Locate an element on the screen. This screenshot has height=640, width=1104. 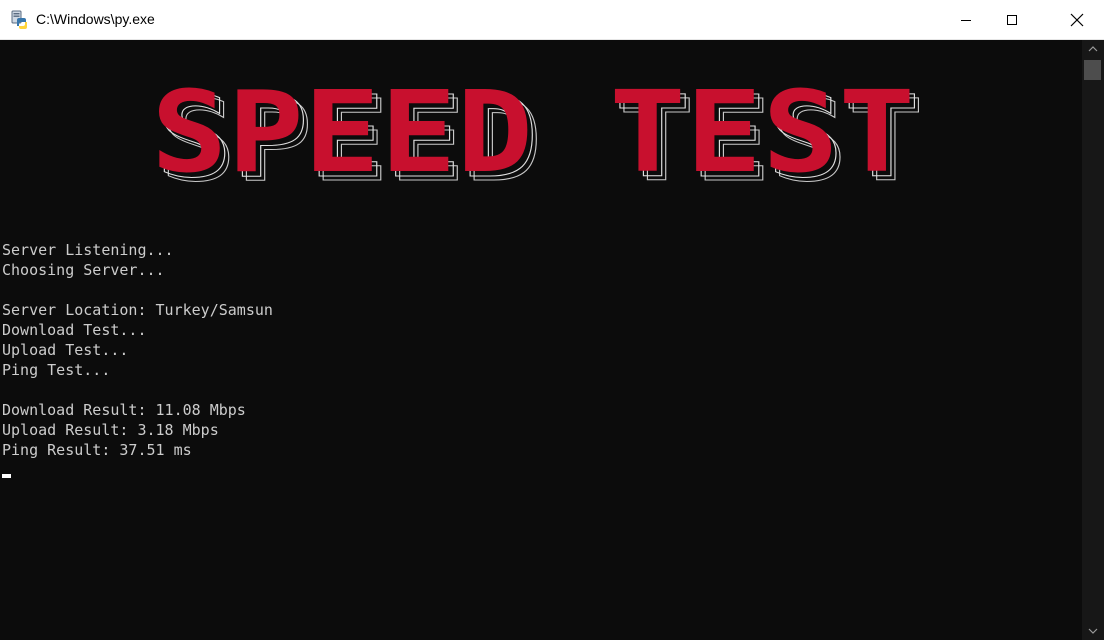
maximize-button is located at coordinates (1012, 19).